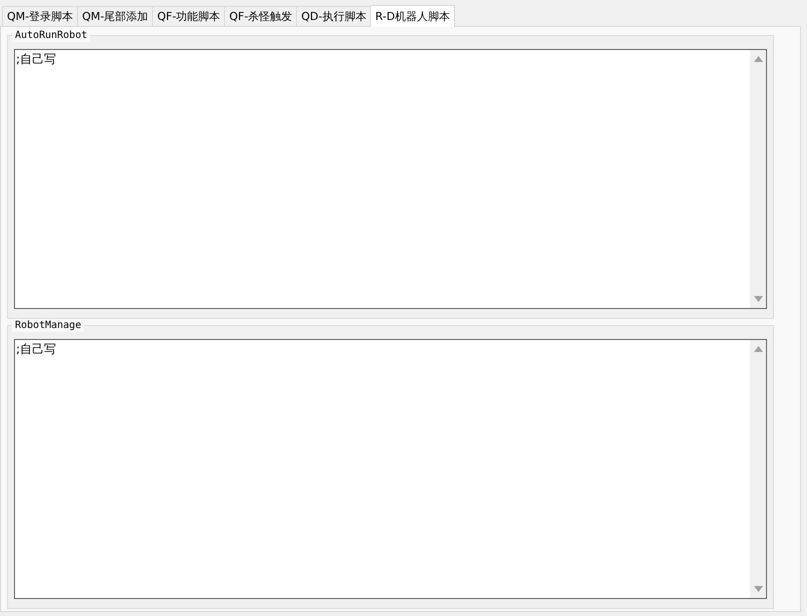 The image size is (807, 616). What do you see at coordinates (51, 36) in the screenshot?
I see `group-title: AutoRunRobot` at bounding box center [51, 36].